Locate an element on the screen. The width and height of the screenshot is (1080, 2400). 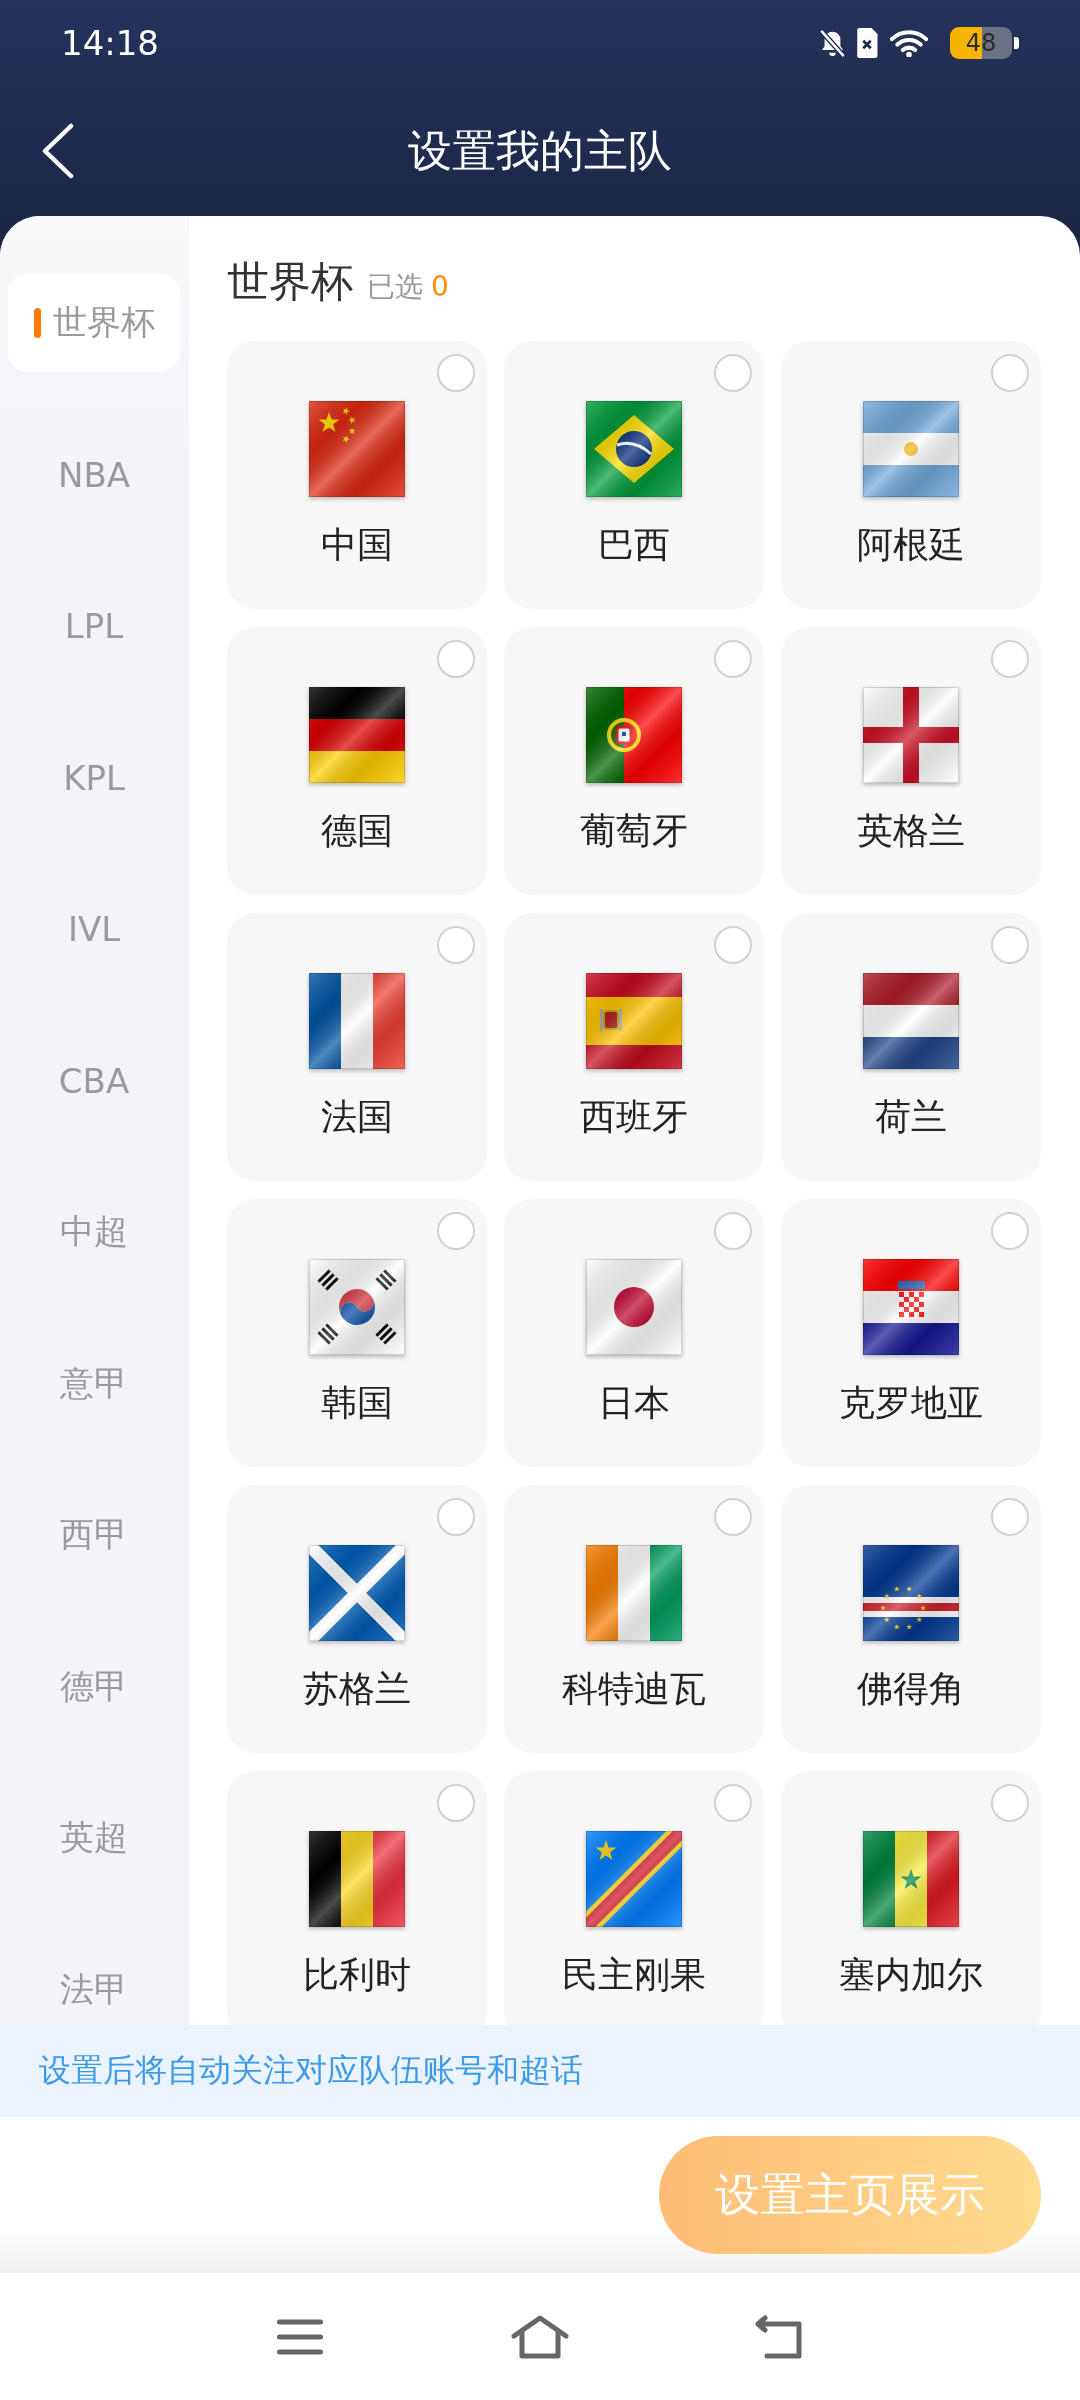
section-title: 世界杯 is located at coordinates (290, 282).